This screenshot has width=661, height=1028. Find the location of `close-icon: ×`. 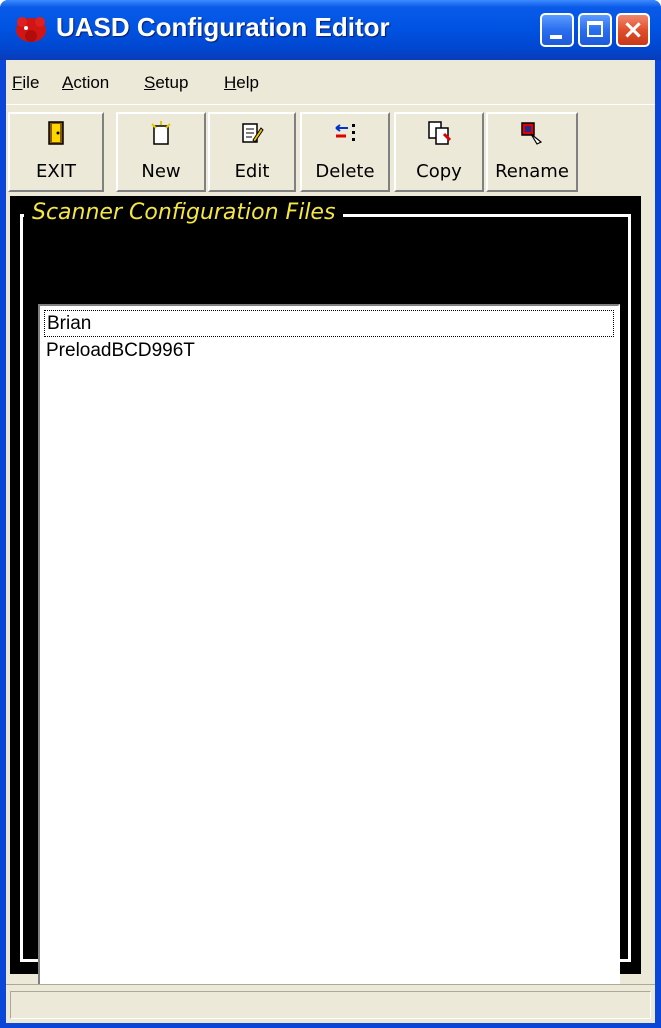

close-icon: × is located at coordinates (633, 30).